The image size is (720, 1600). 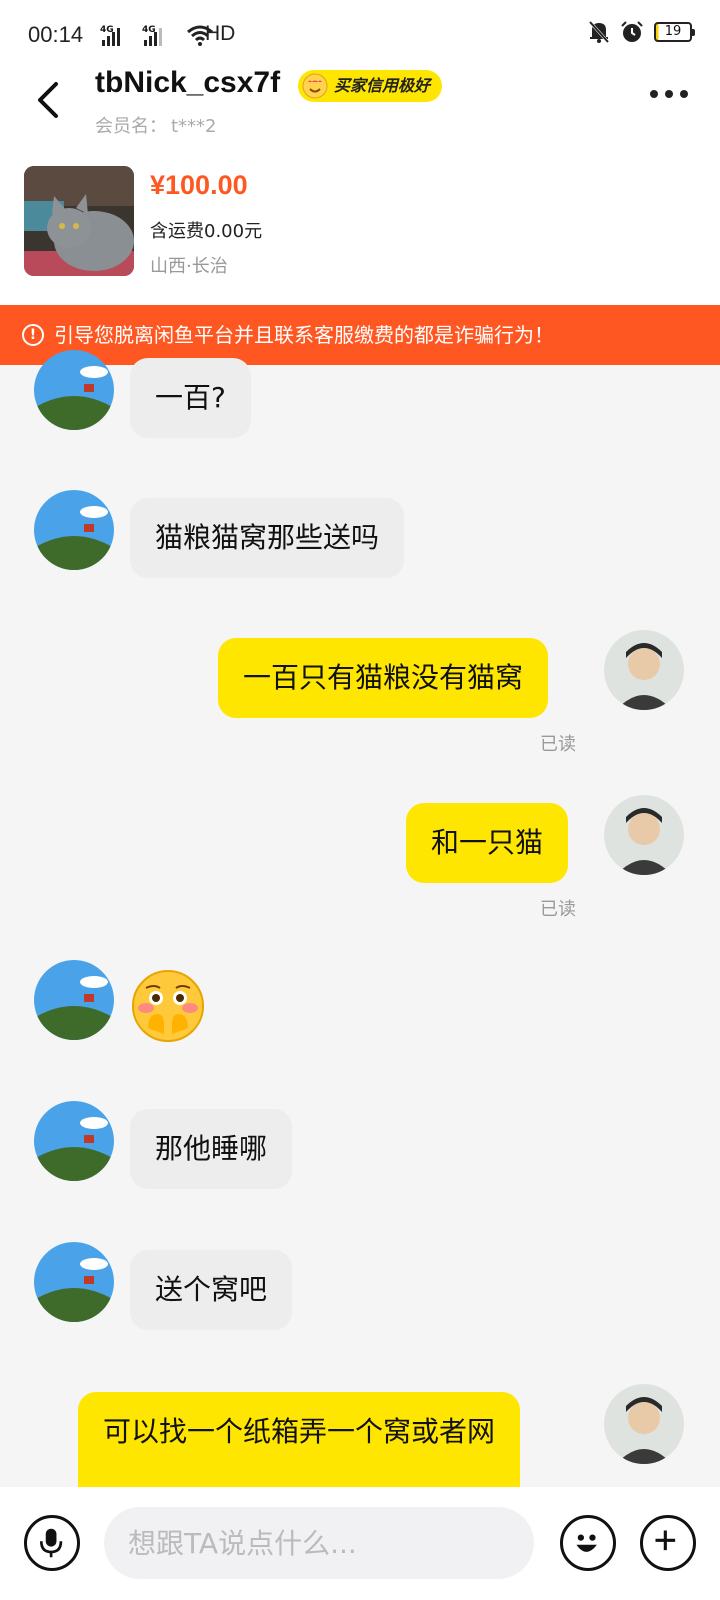 What do you see at coordinates (487, 843) in the screenshot?
I see `message-bubble-self: 和一只猫` at bounding box center [487, 843].